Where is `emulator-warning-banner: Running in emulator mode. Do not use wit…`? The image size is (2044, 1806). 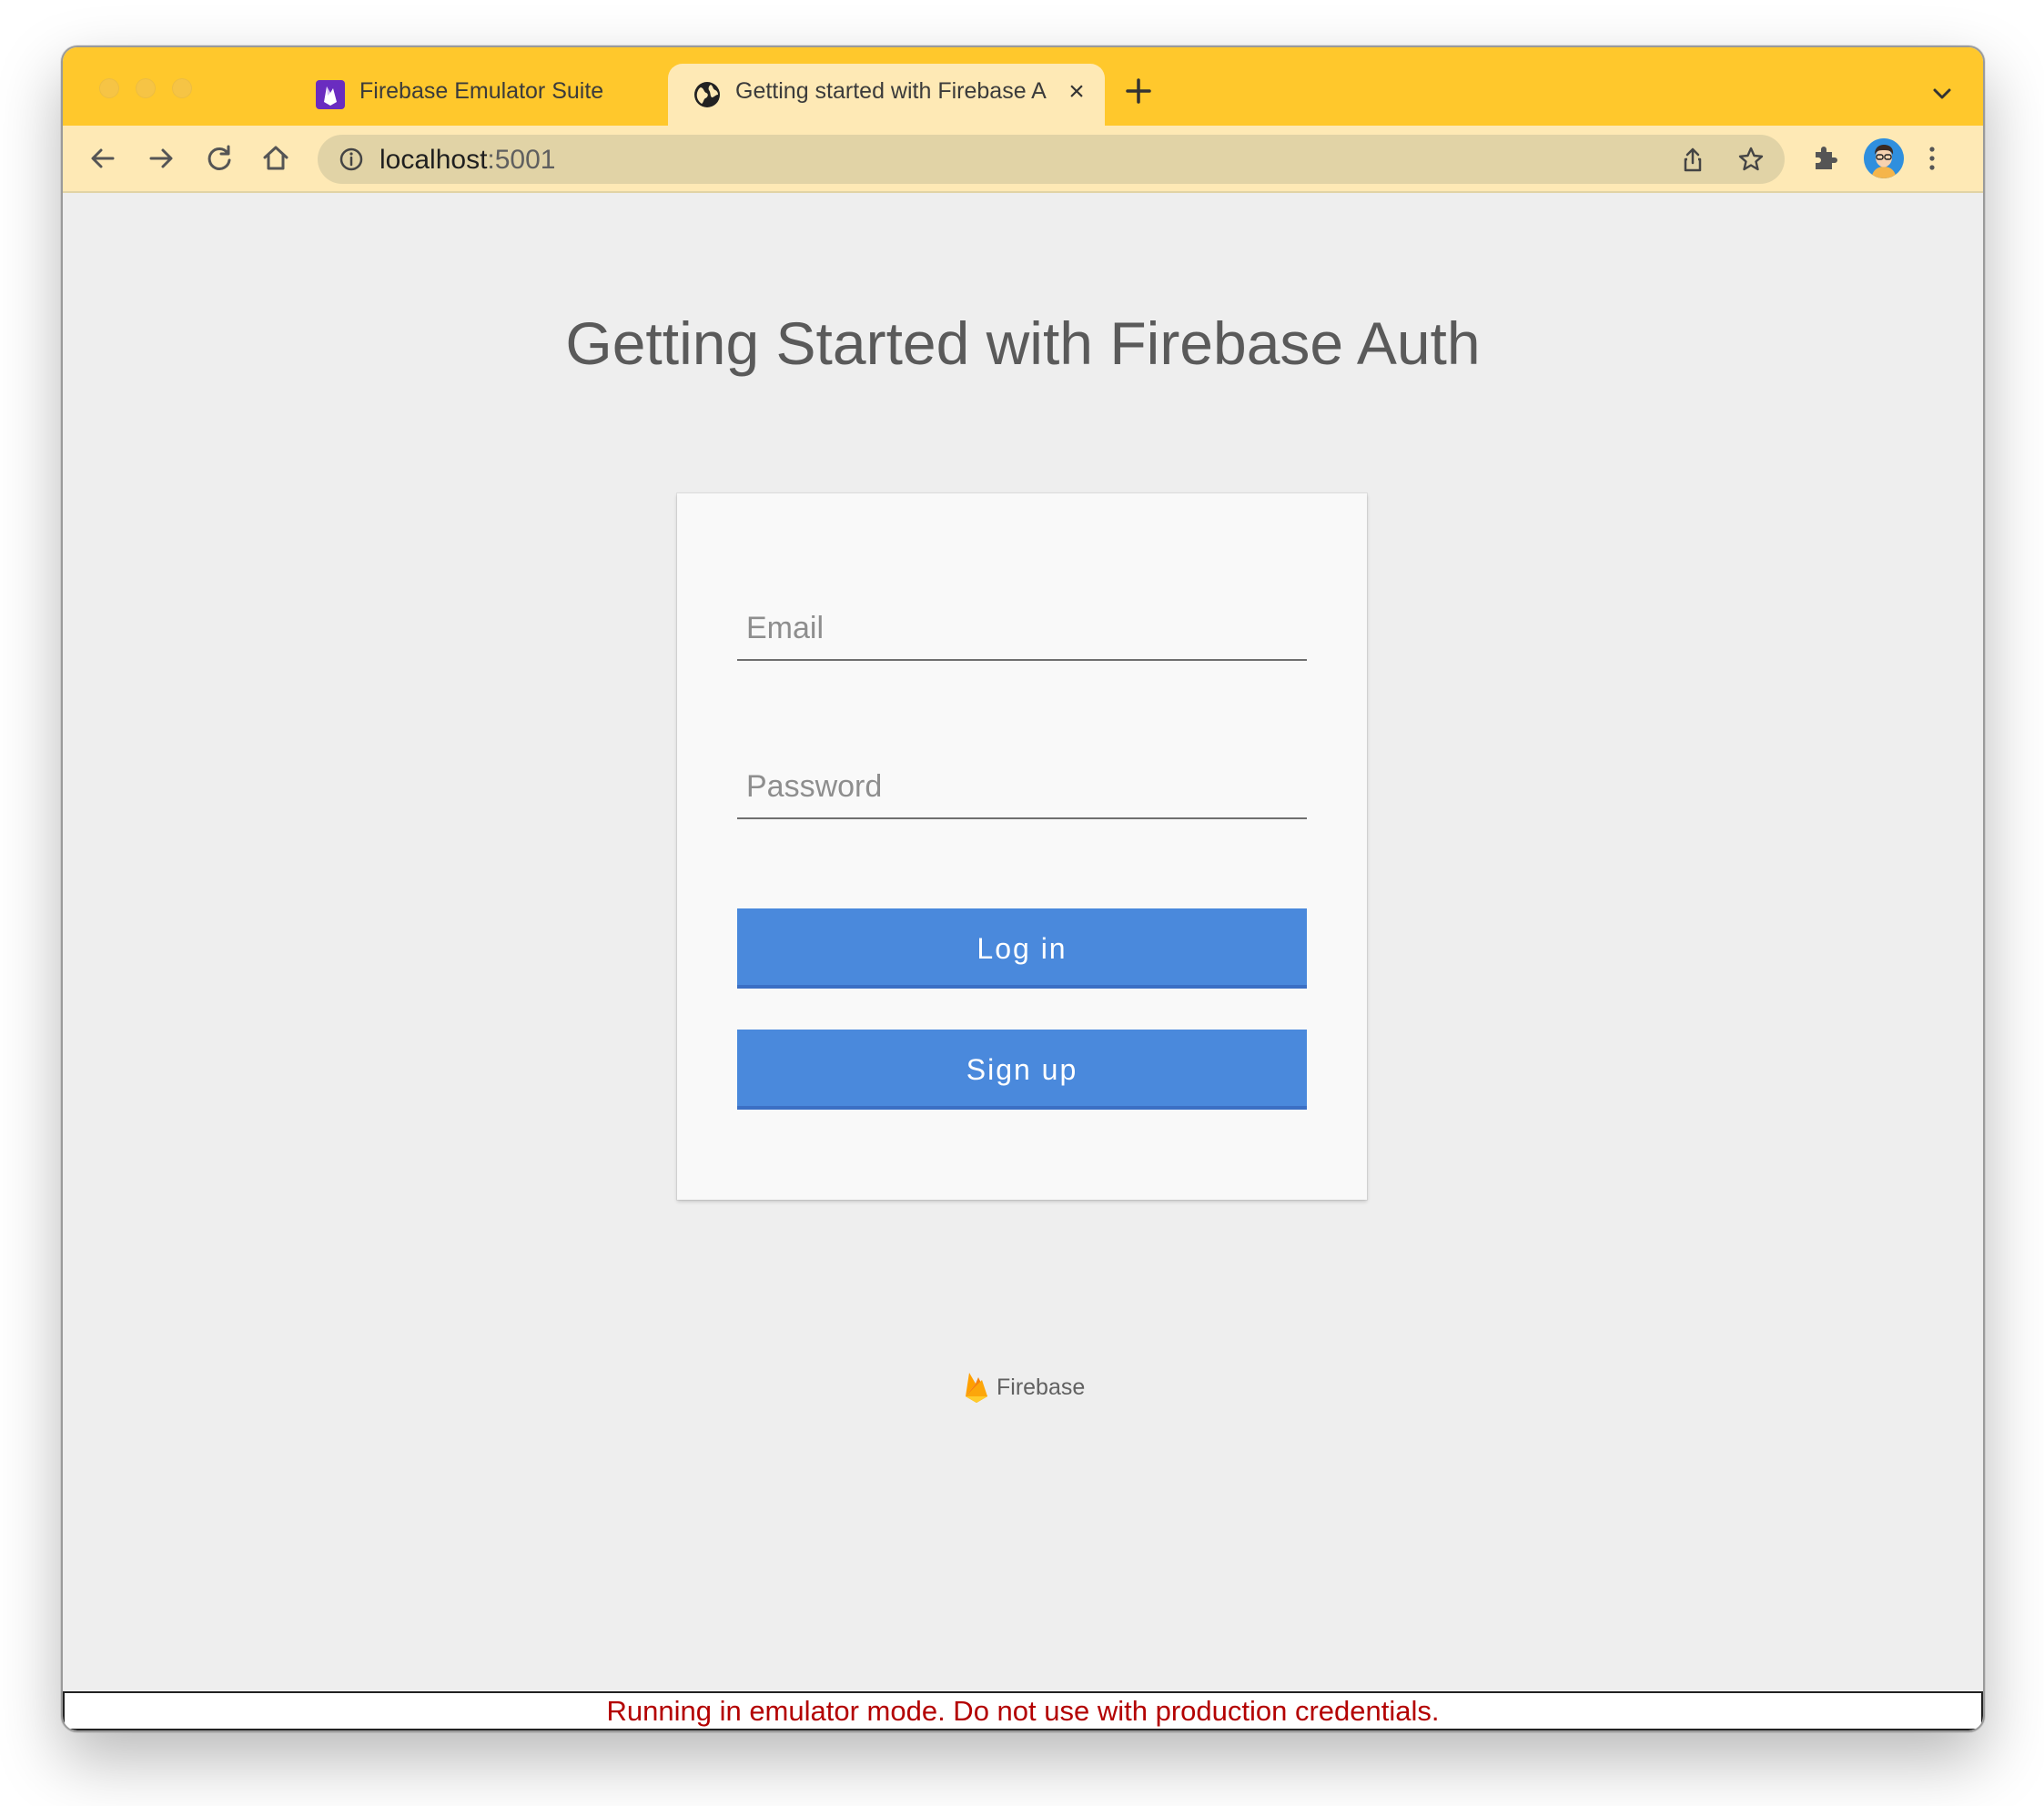
emulator-warning-banner: Running in emulator mode. Do not use wit… is located at coordinates (1023, 1710).